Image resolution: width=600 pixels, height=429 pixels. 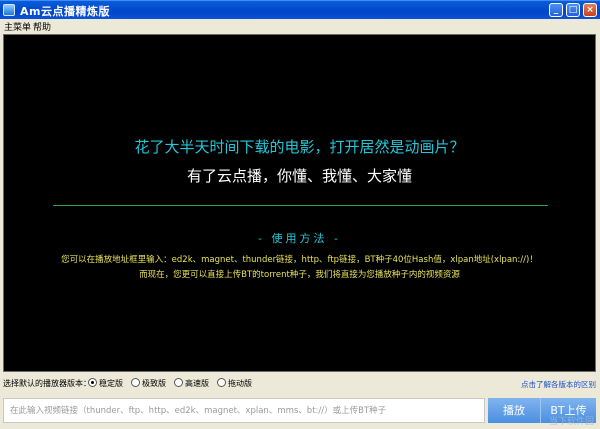 I want to click on watermark-text: 当下软件园, so click(x=571, y=422).